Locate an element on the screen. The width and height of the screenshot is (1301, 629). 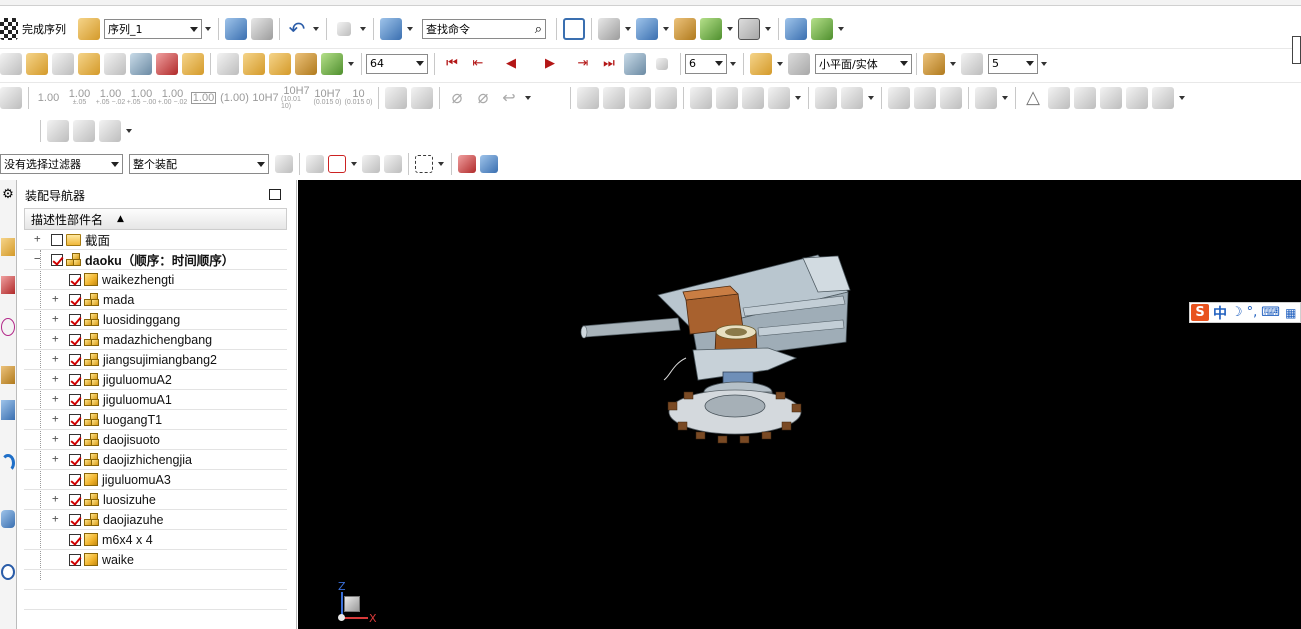
clock-icon is located at coordinates (8, 572).